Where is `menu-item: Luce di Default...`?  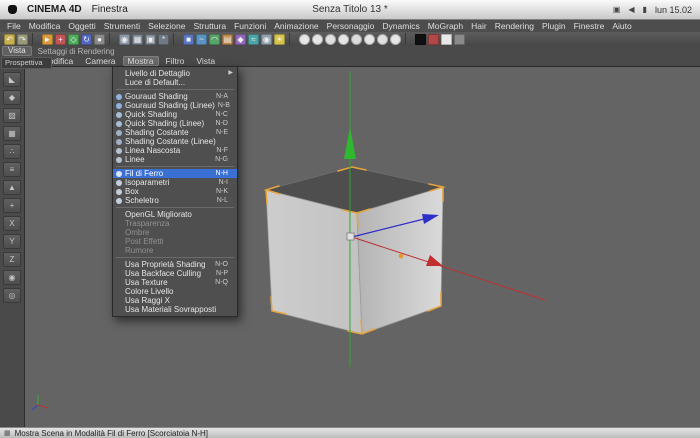
menu-item: Luce di Default... is located at coordinates (175, 82).